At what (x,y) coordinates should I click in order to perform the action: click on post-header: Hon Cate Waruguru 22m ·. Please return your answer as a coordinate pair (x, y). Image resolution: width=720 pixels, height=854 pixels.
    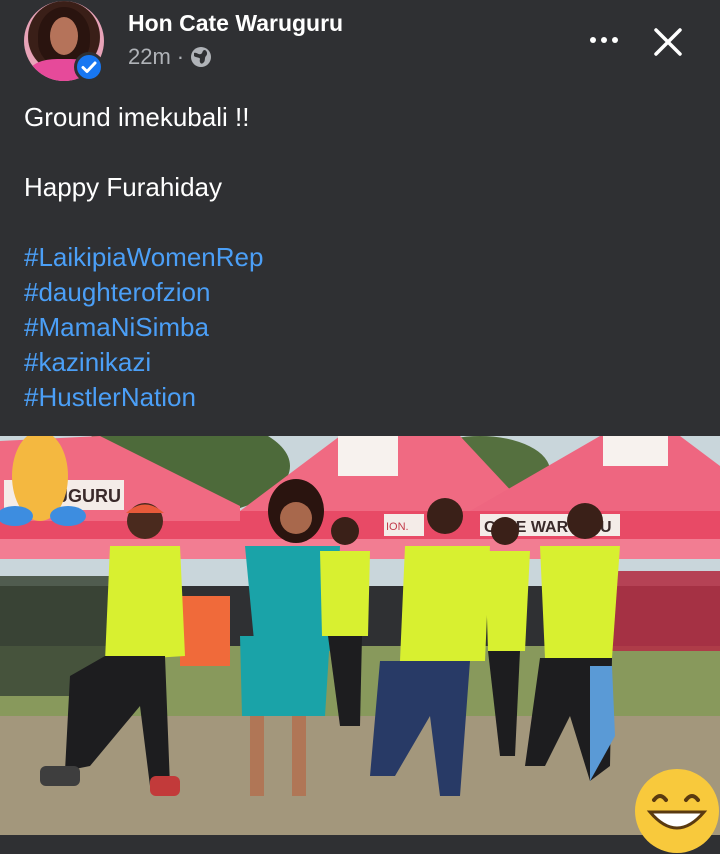
    Looking at the image, I should click on (360, 45).